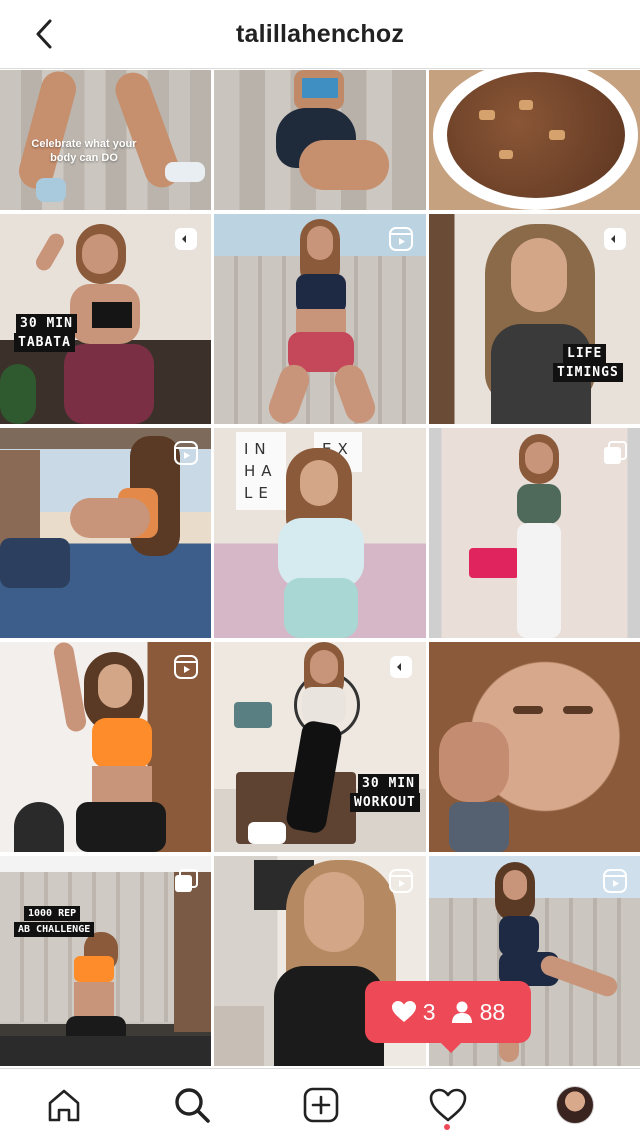 The image size is (640, 1138). I want to click on top-bar: talillahenchoz, so click(320, 34).